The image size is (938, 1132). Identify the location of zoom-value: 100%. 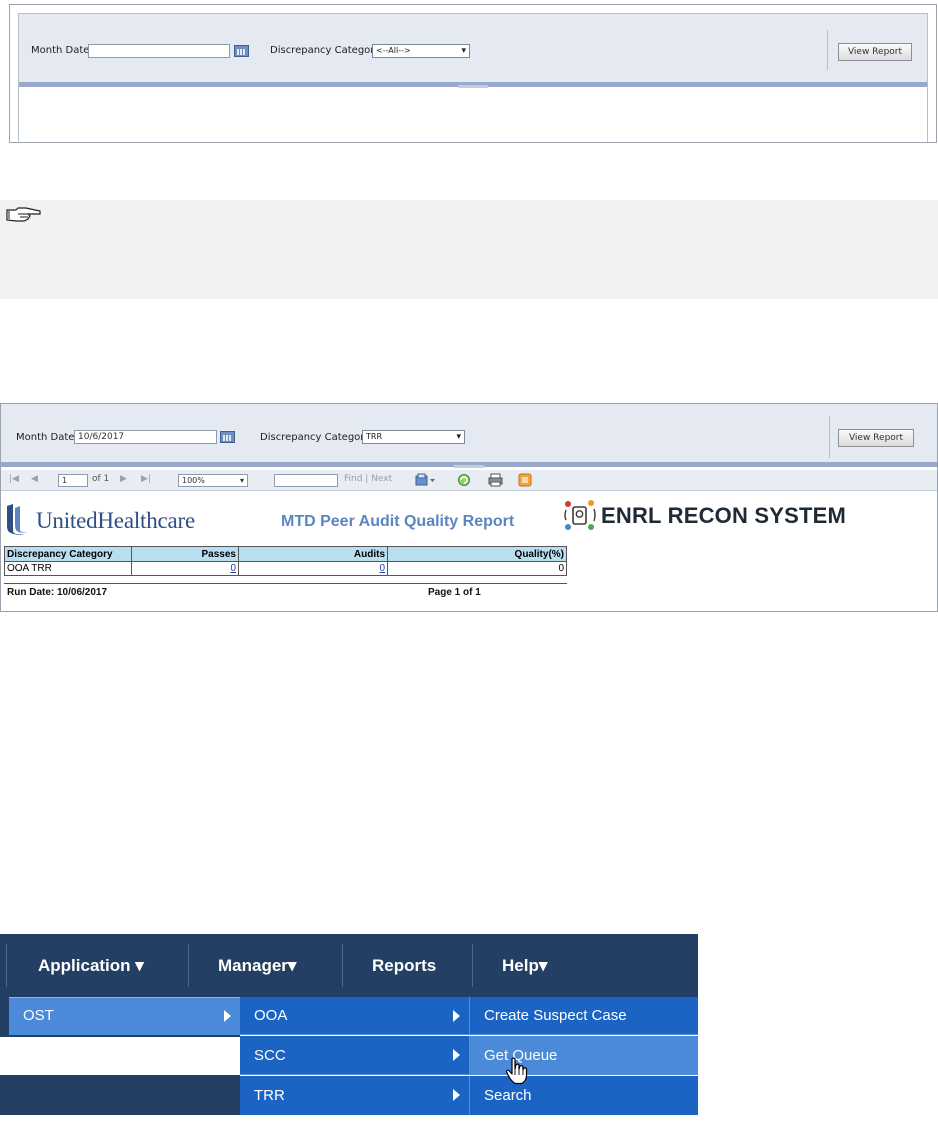
(193, 480).